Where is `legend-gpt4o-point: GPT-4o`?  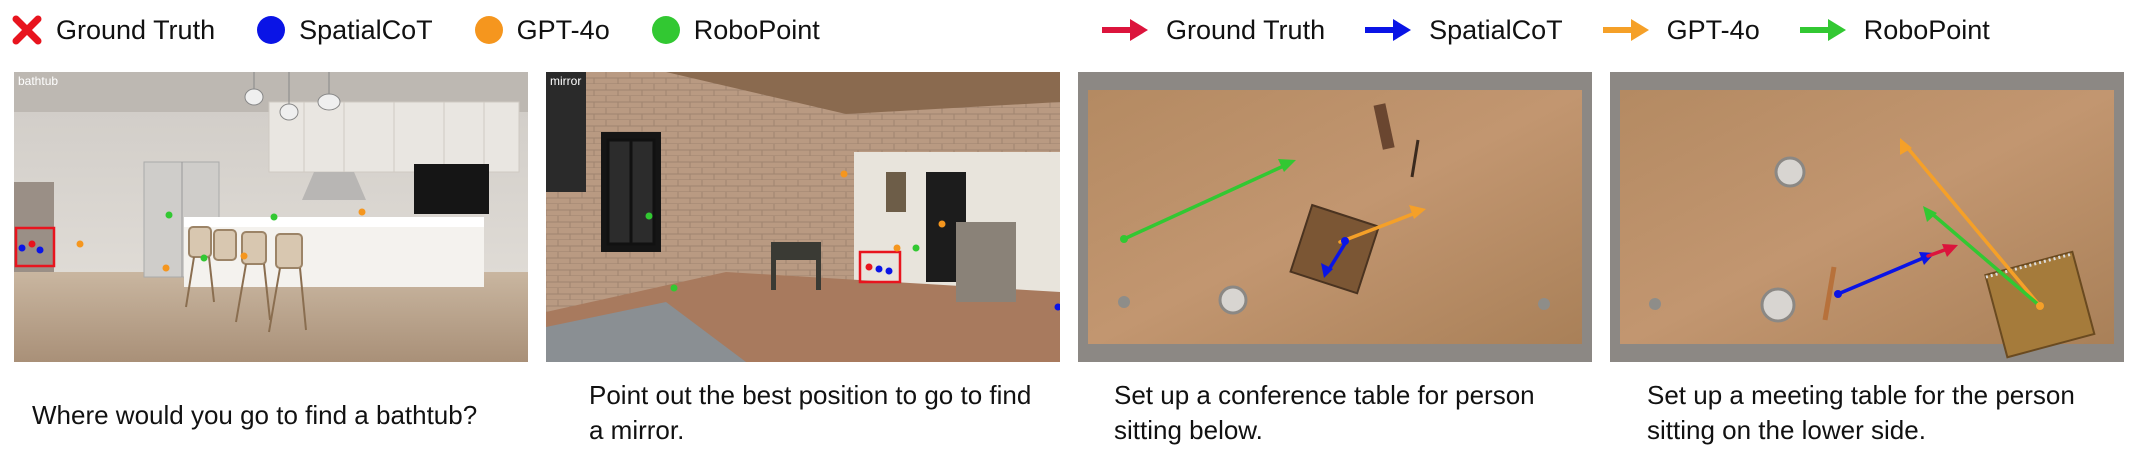 legend-gpt4o-point: GPT-4o is located at coordinates (542, 30).